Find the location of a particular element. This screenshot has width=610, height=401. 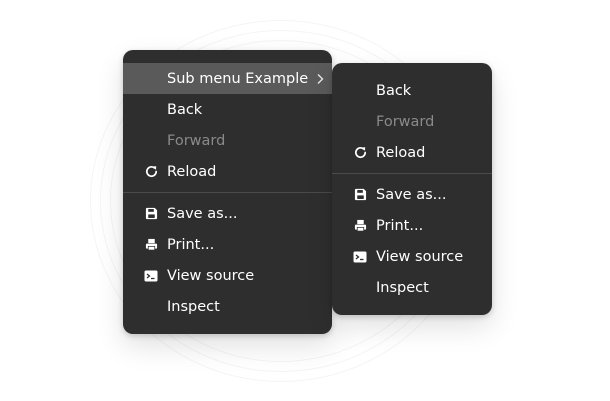

menu-item-forward: Forward is located at coordinates (227, 140).